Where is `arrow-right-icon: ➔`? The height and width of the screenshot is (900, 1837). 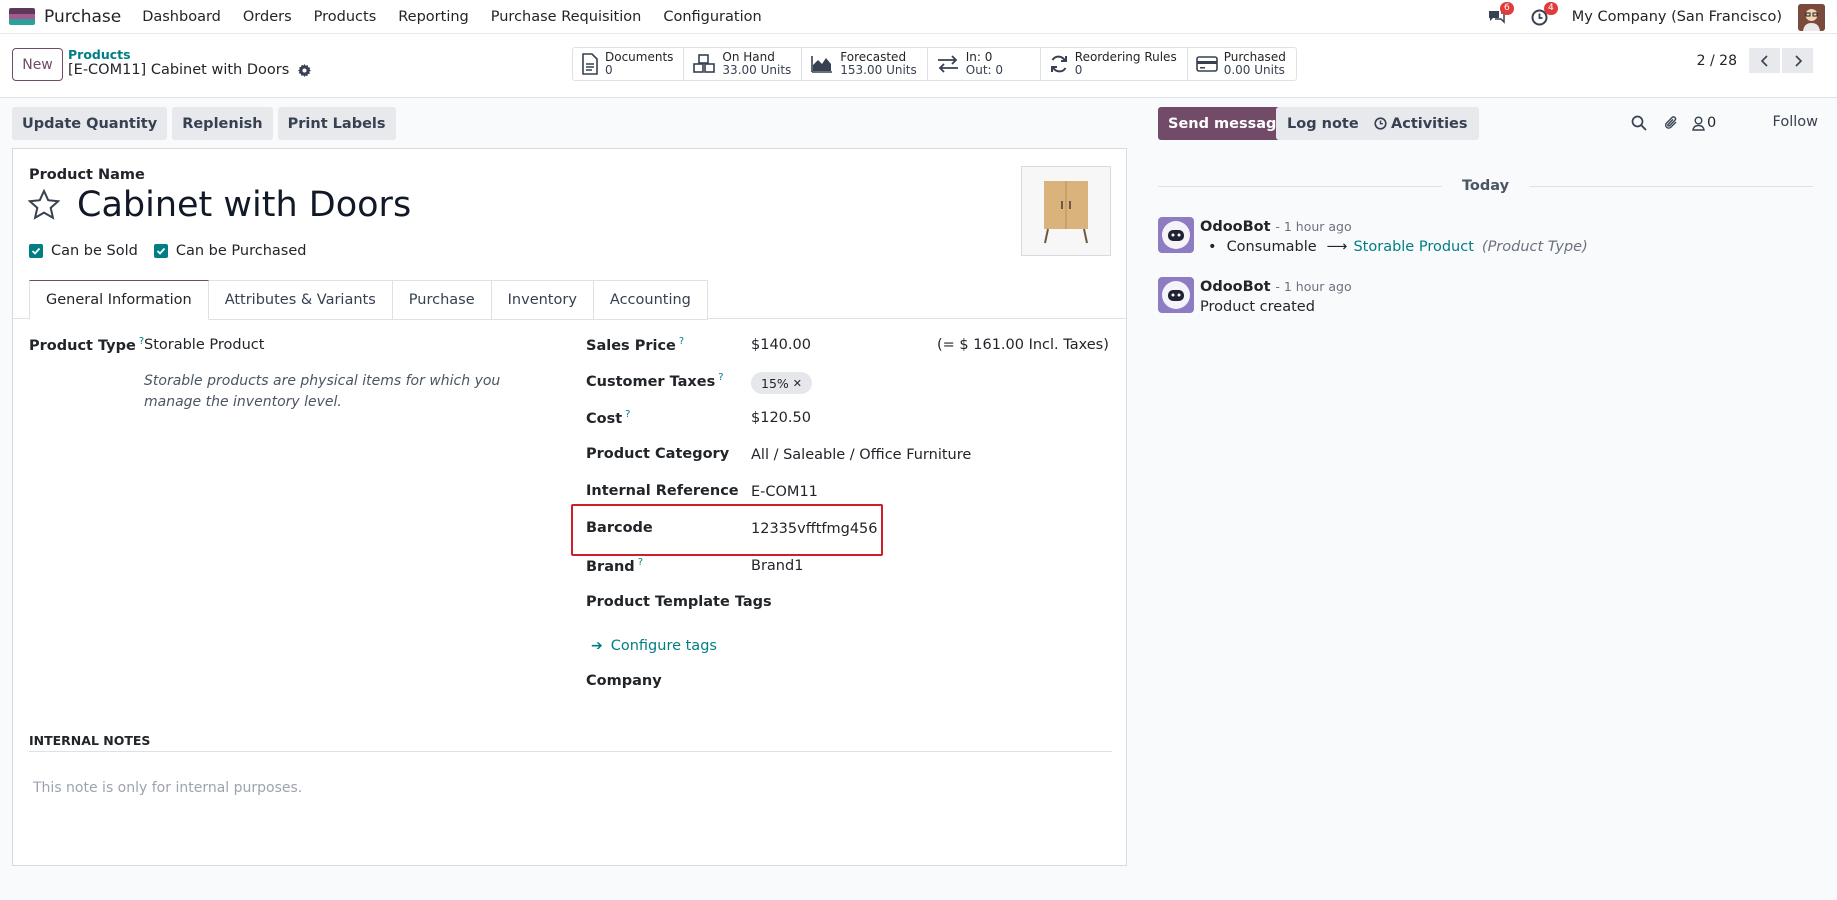 arrow-right-icon: ➔ is located at coordinates (597, 646).